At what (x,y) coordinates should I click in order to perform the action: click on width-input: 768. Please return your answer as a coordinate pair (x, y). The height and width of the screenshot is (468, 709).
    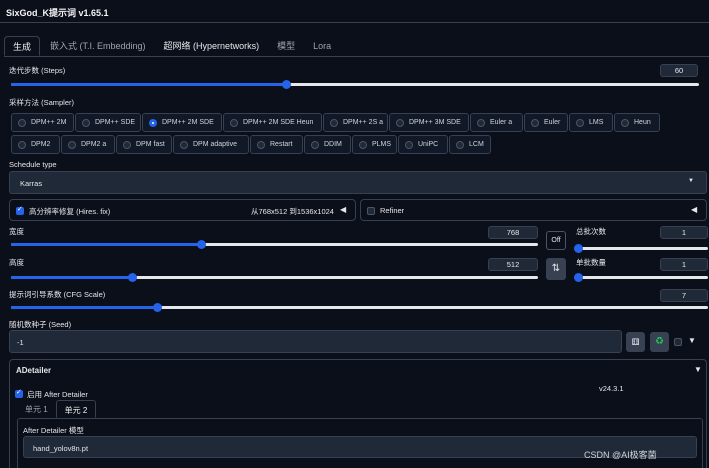
    Looking at the image, I should click on (513, 232).